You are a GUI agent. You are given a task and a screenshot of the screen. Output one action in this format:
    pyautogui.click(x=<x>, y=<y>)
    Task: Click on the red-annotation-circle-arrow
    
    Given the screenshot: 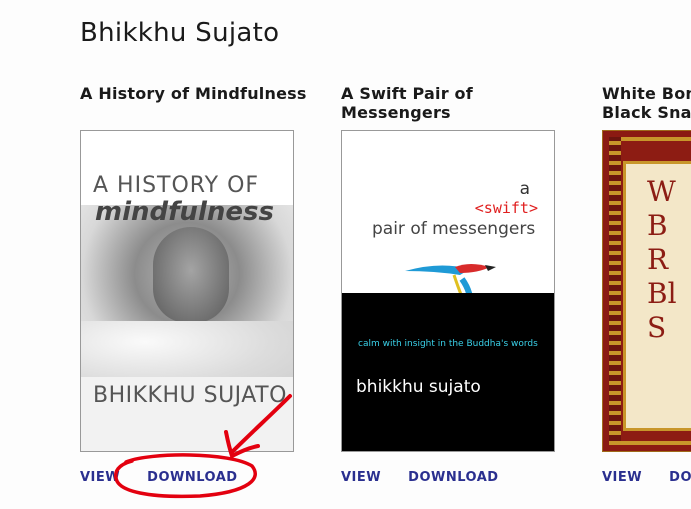 What is the action you would take?
    pyautogui.click(x=203, y=446)
    